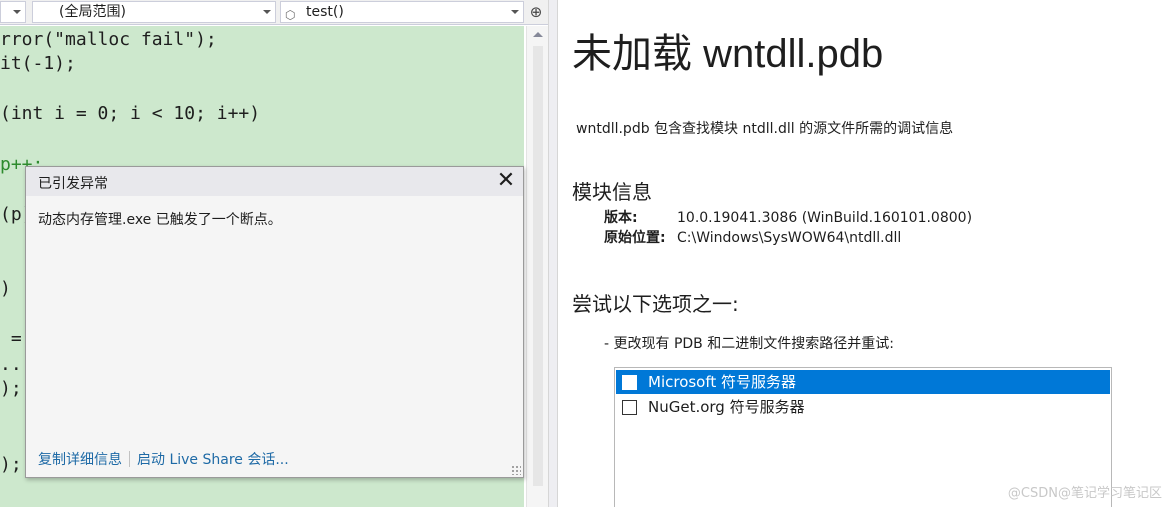  Describe the element at coordinates (722, 382) in the screenshot. I see `list-item-label: Microsoft 符号服务器` at that location.